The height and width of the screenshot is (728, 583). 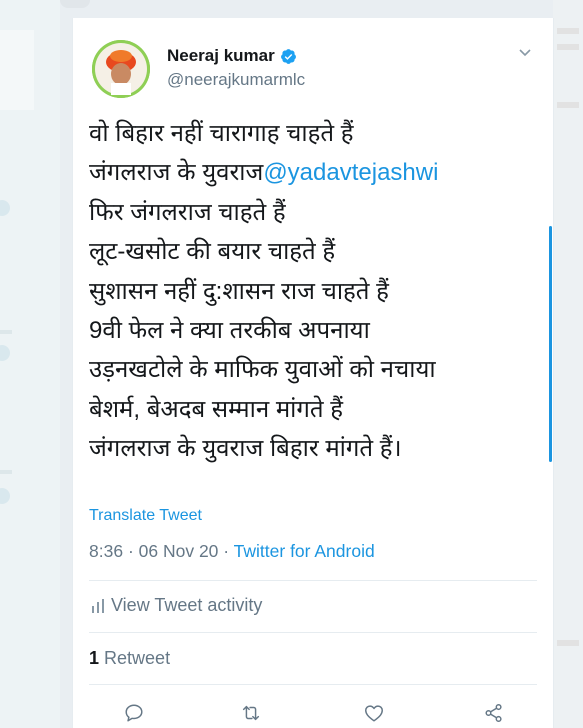 I want to click on heart-icon, so click(x=374, y=713).